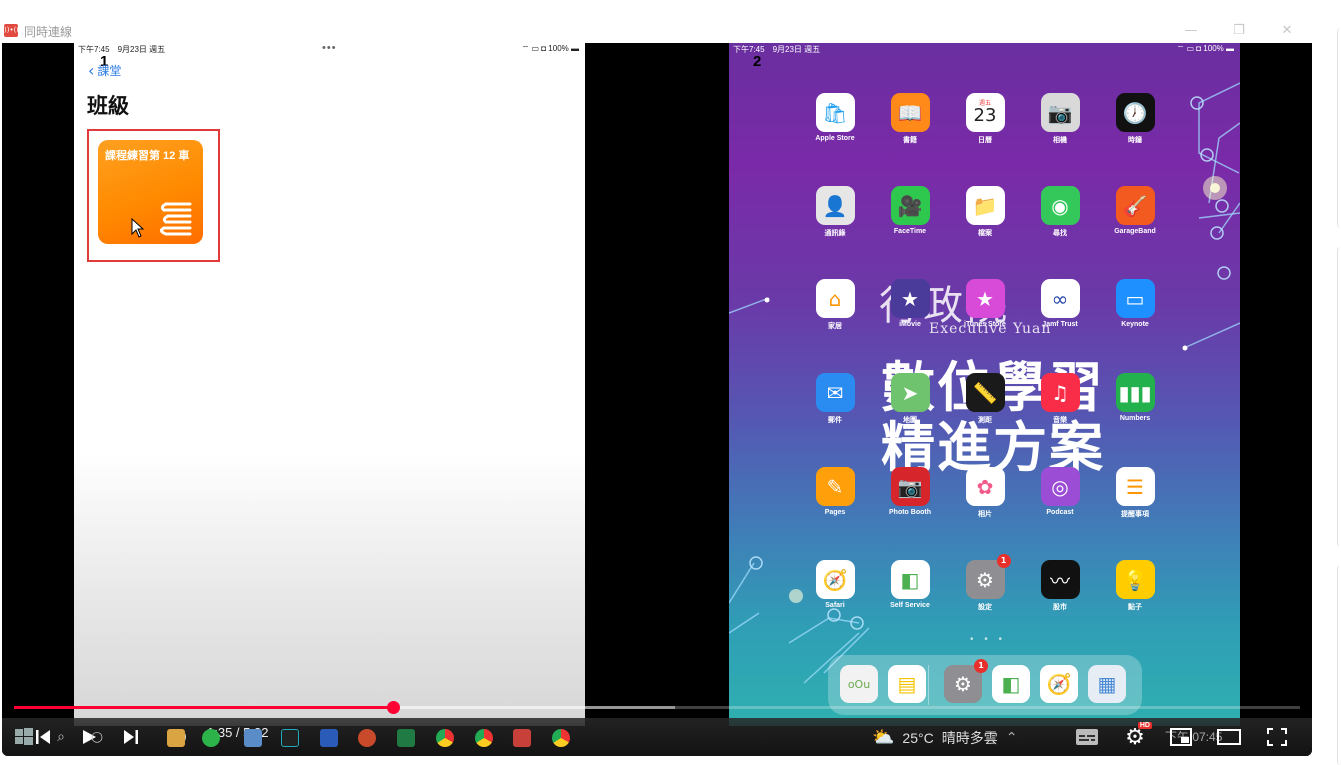  I want to click on app-glyph: ☰, so click(1135, 486).